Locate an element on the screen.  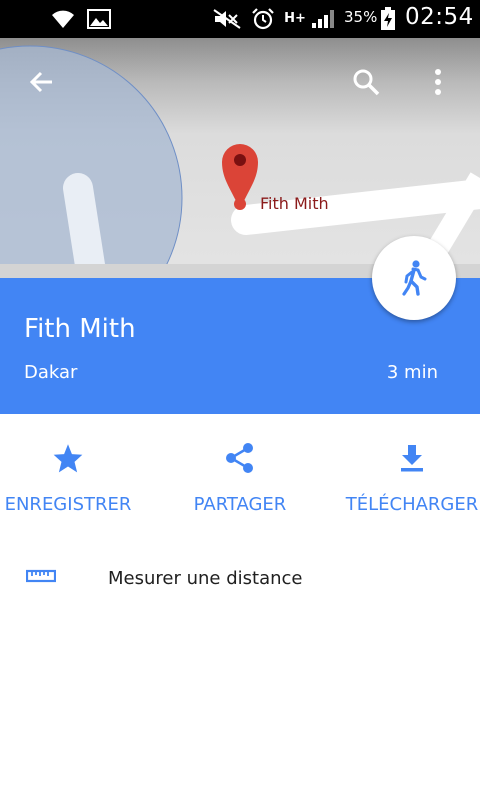
back-button is located at coordinates (42, 82).